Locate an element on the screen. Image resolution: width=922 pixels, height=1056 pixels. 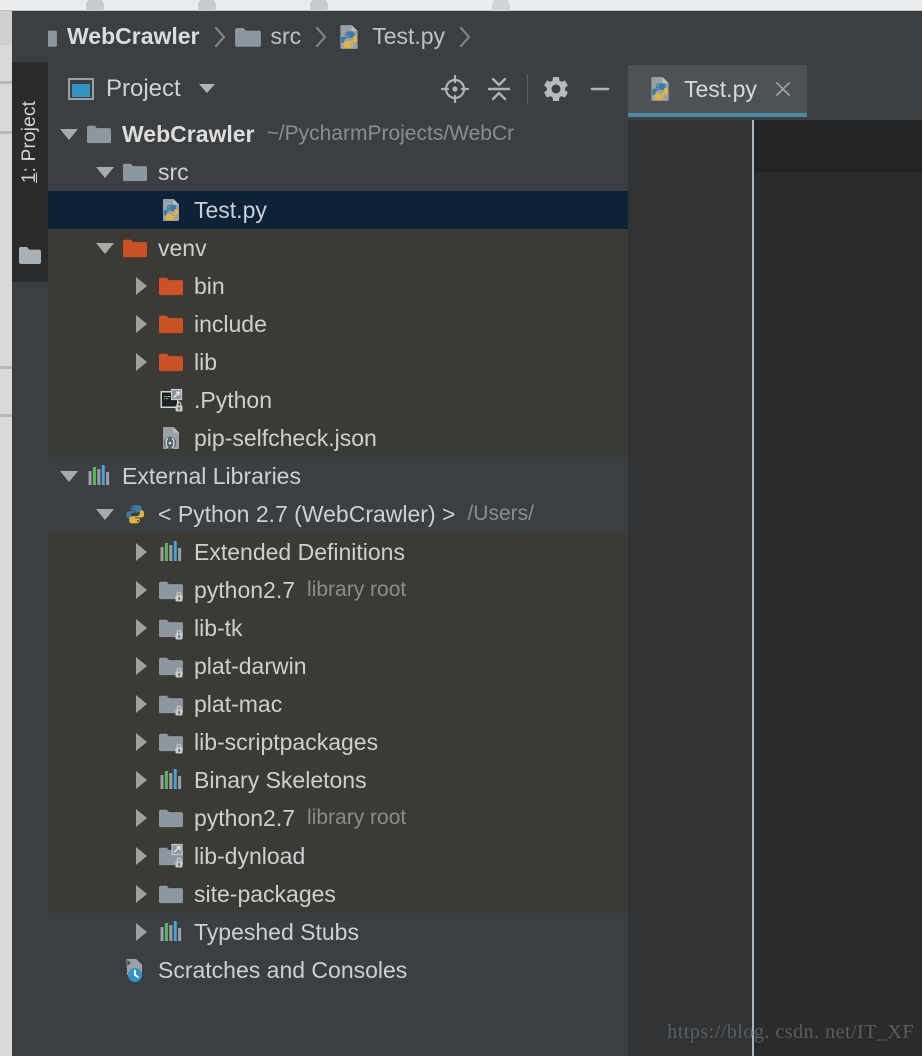
tree-row: site-packages is located at coordinates (338, 894).